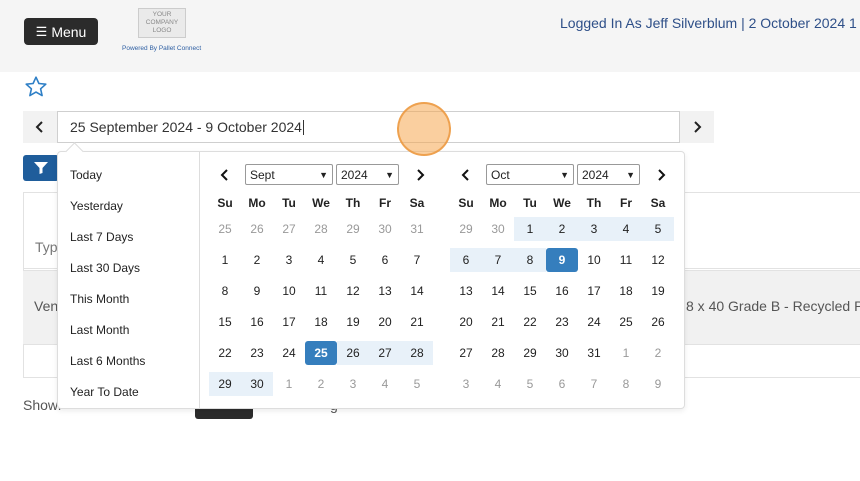 This screenshot has height=481, width=860. I want to click on calendar-day: 11, so click(321, 291).